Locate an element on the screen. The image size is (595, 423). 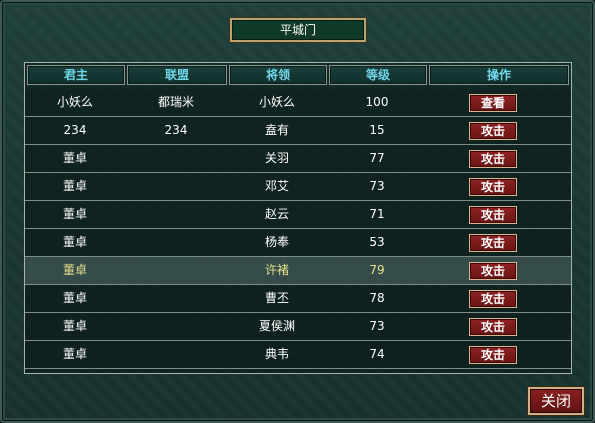
view-button: 查看 is located at coordinates (493, 103).